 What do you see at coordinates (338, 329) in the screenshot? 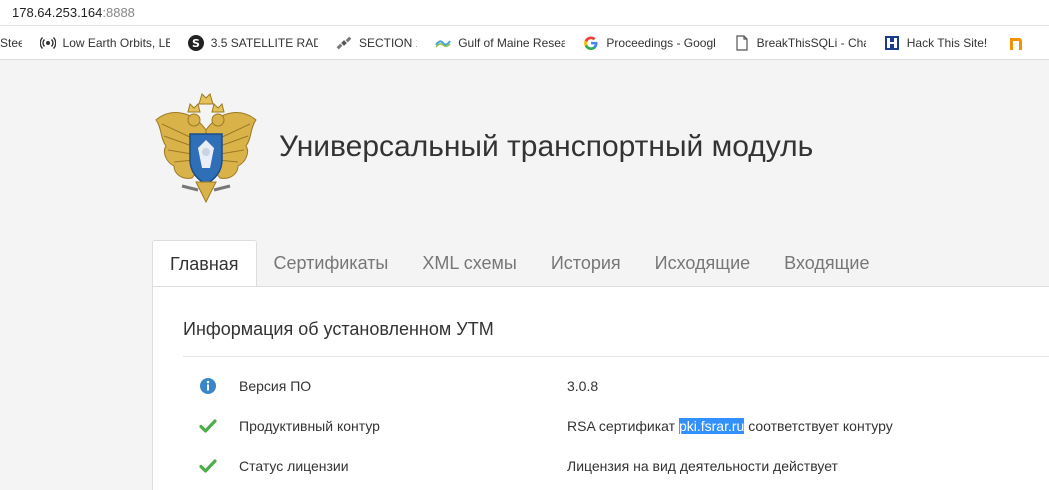
I see `panel-title: Информация об установленном УТМ` at bounding box center [338, 329].